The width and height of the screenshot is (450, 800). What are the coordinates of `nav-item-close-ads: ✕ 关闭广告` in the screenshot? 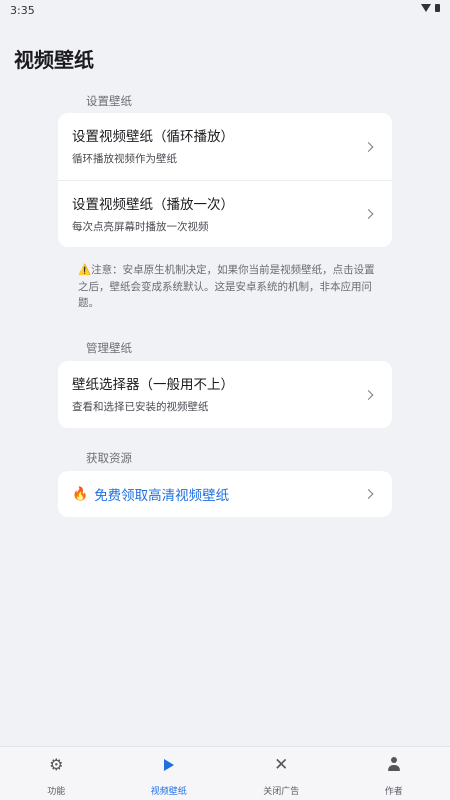 It's located at (281, 773).